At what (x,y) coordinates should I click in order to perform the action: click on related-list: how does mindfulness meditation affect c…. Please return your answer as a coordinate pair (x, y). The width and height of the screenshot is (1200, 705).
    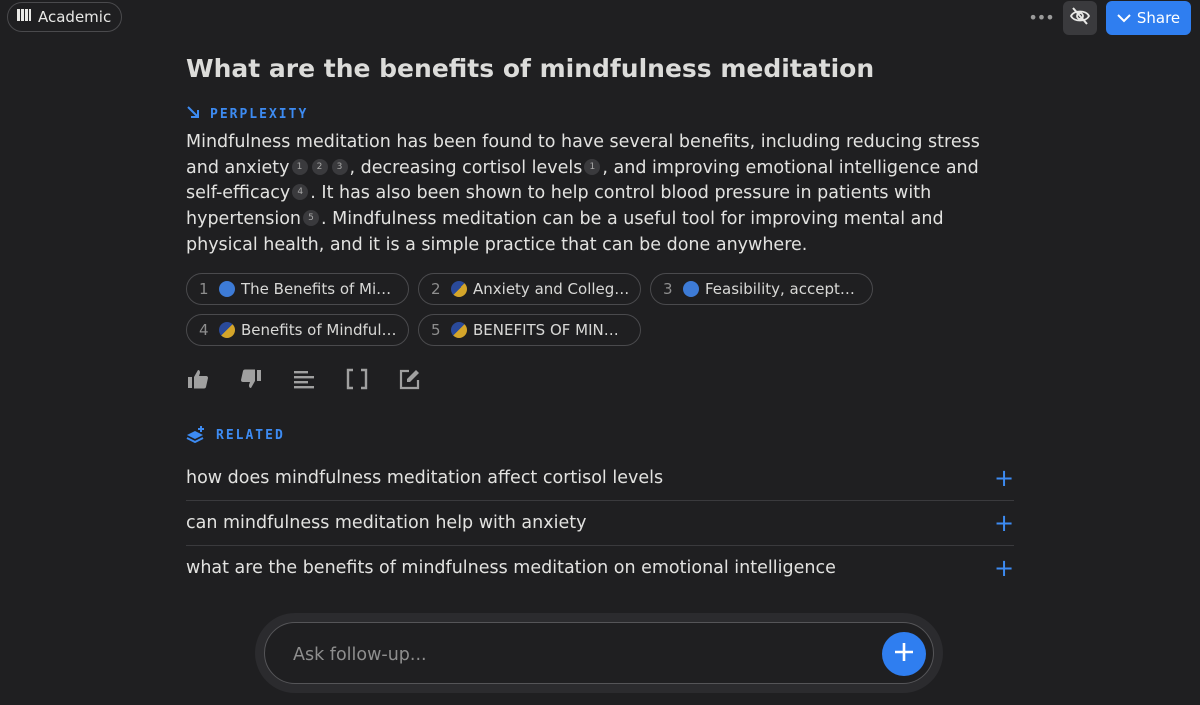
    Looking at the image, I should click on (600, 523).